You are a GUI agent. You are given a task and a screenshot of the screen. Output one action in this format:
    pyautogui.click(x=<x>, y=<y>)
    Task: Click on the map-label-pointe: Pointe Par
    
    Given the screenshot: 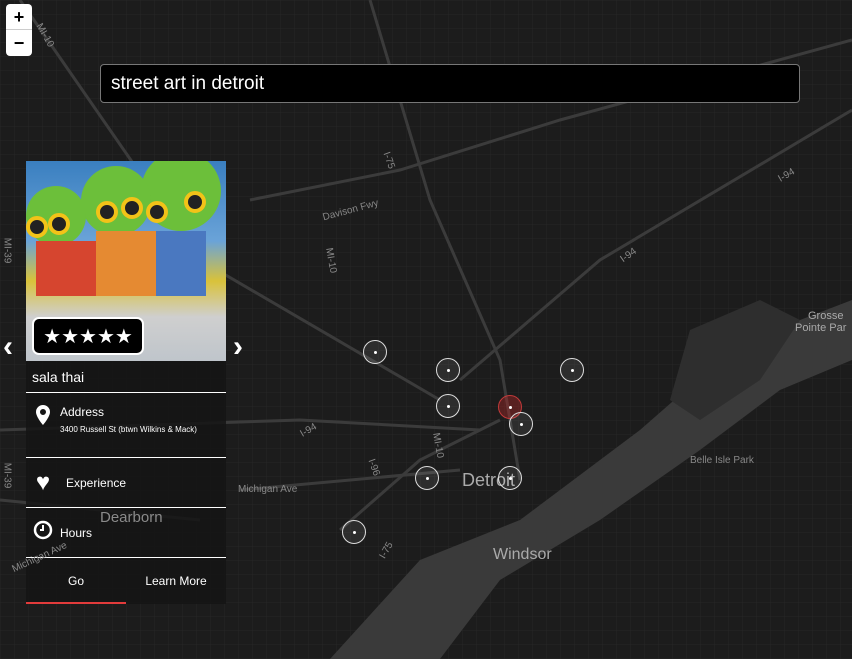 What is the action you would take?
    pyautogui.click(x=821, y=328)
    